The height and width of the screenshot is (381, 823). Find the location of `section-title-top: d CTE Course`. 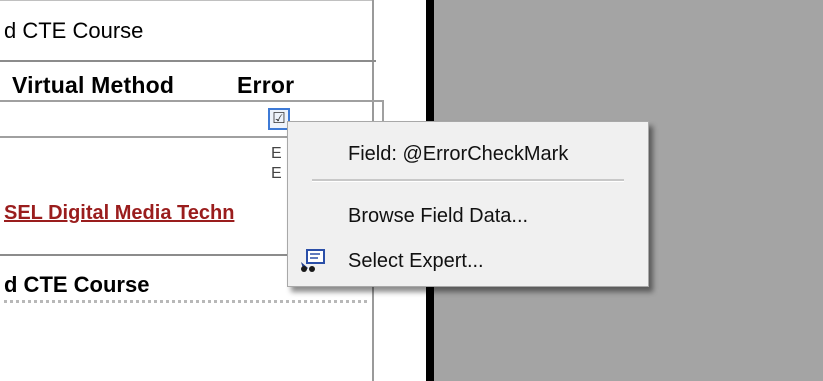

section-title-top: d CTE Course is located at coordinates (74, 30).